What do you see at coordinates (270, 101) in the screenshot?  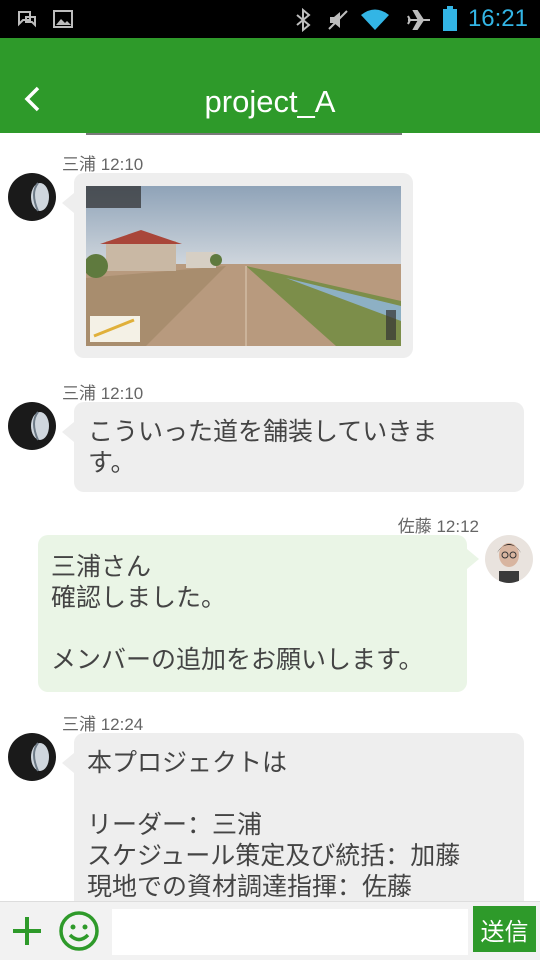 I see `page-title: project_A` at bounding box center [270, 101].